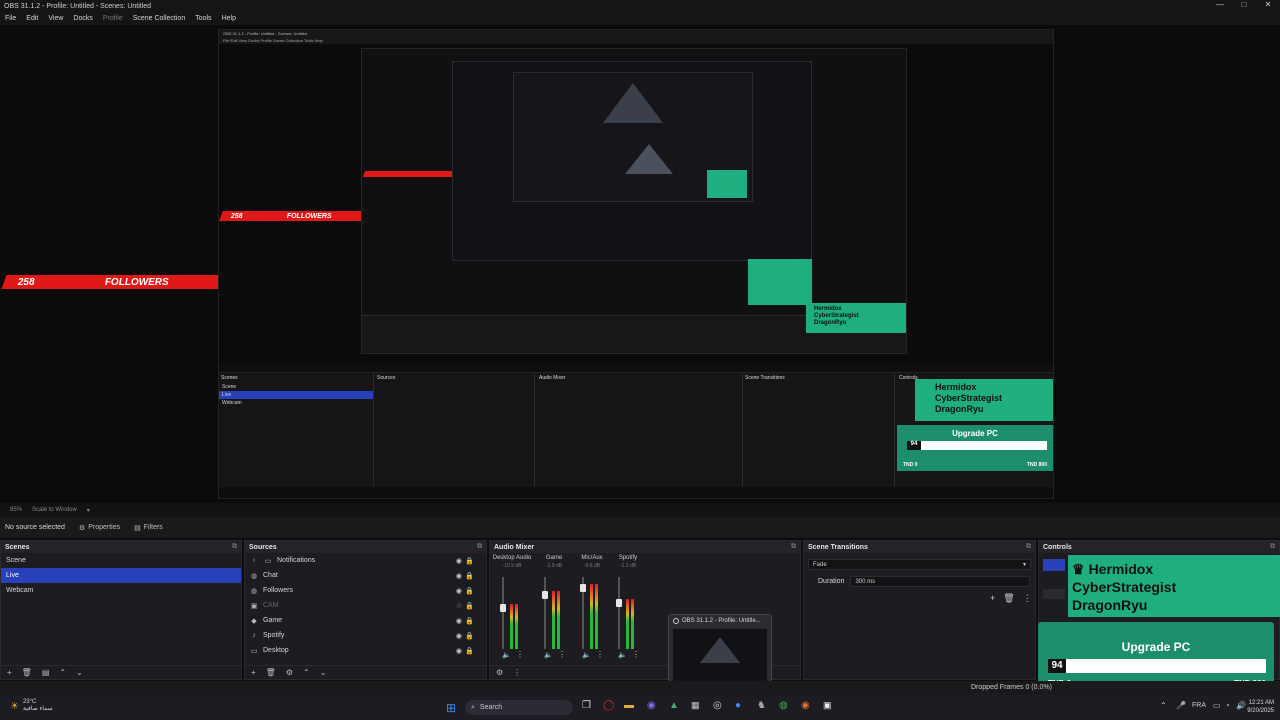 The image size is (1280, 720). Describe the element at coordinates (16, 510) in the screenshot. I see `zoom-level: 85%` at that location.